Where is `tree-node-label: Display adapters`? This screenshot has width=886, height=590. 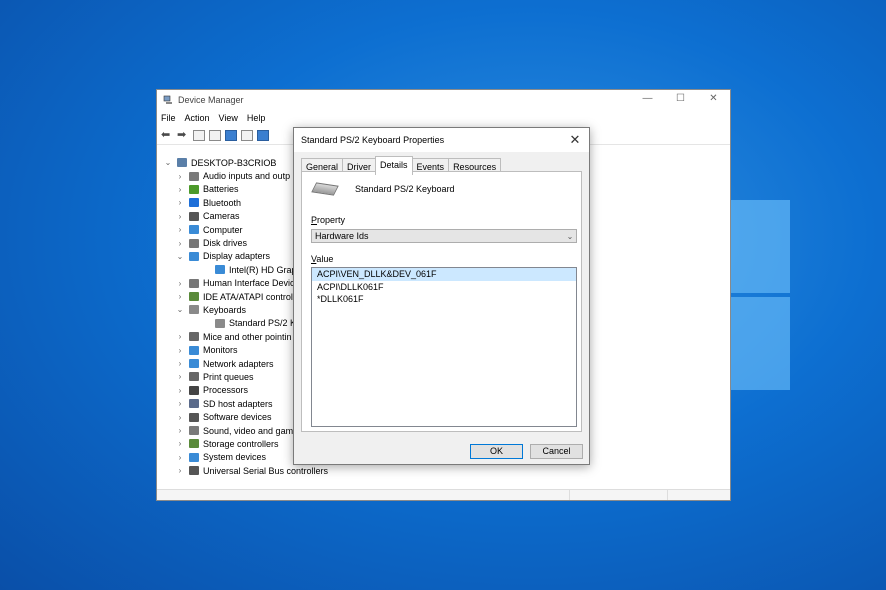
tree-node-label: Display adapters is located at coordinates (237, 256).